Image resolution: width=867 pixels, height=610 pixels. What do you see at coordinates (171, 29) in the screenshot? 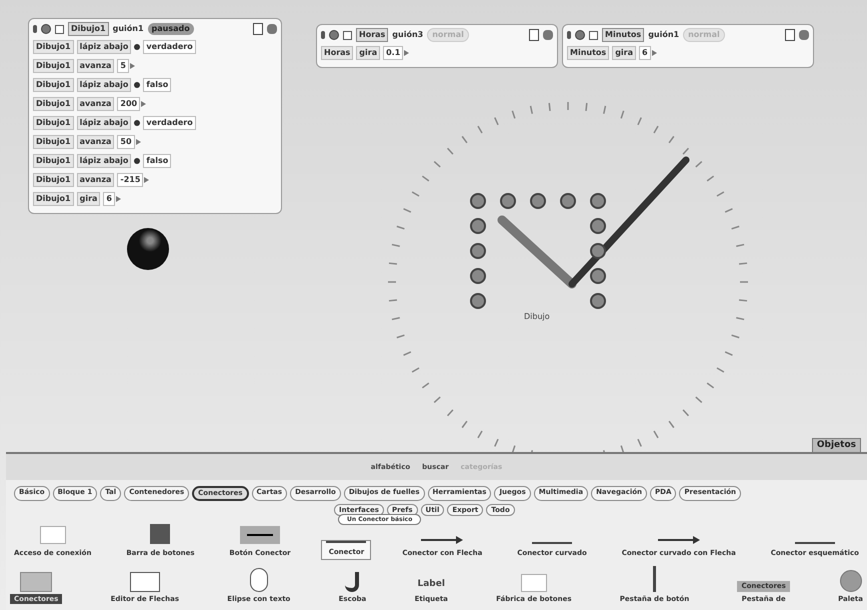
I see `status-button: pausado` at bounding box center [171, 29].